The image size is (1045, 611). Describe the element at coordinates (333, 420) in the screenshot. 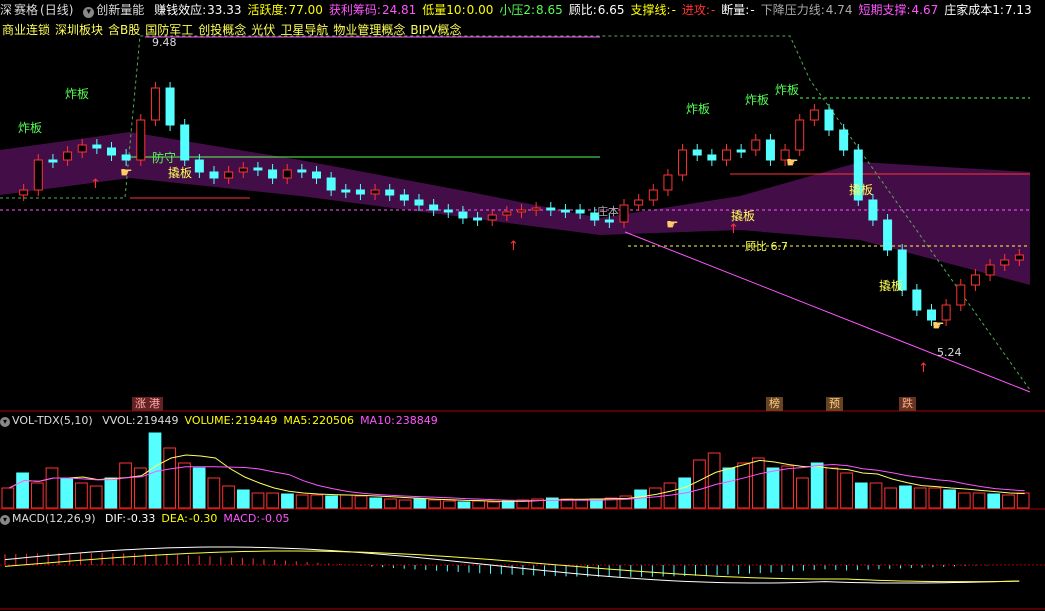

I see `field-value: 220506` at that location.